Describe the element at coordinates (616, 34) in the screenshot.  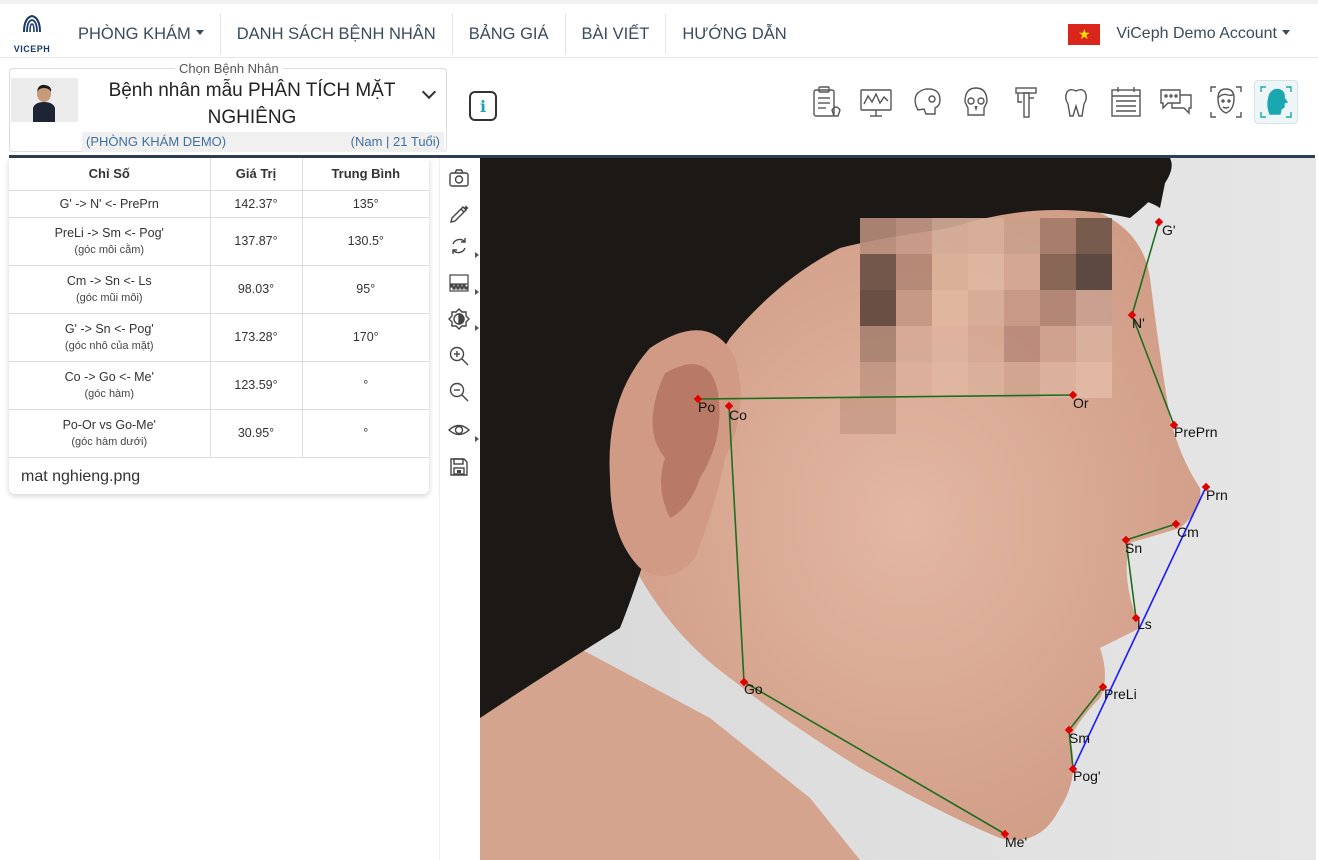
I see `nav-bai-viet: BÀI VIẾT` at that location.